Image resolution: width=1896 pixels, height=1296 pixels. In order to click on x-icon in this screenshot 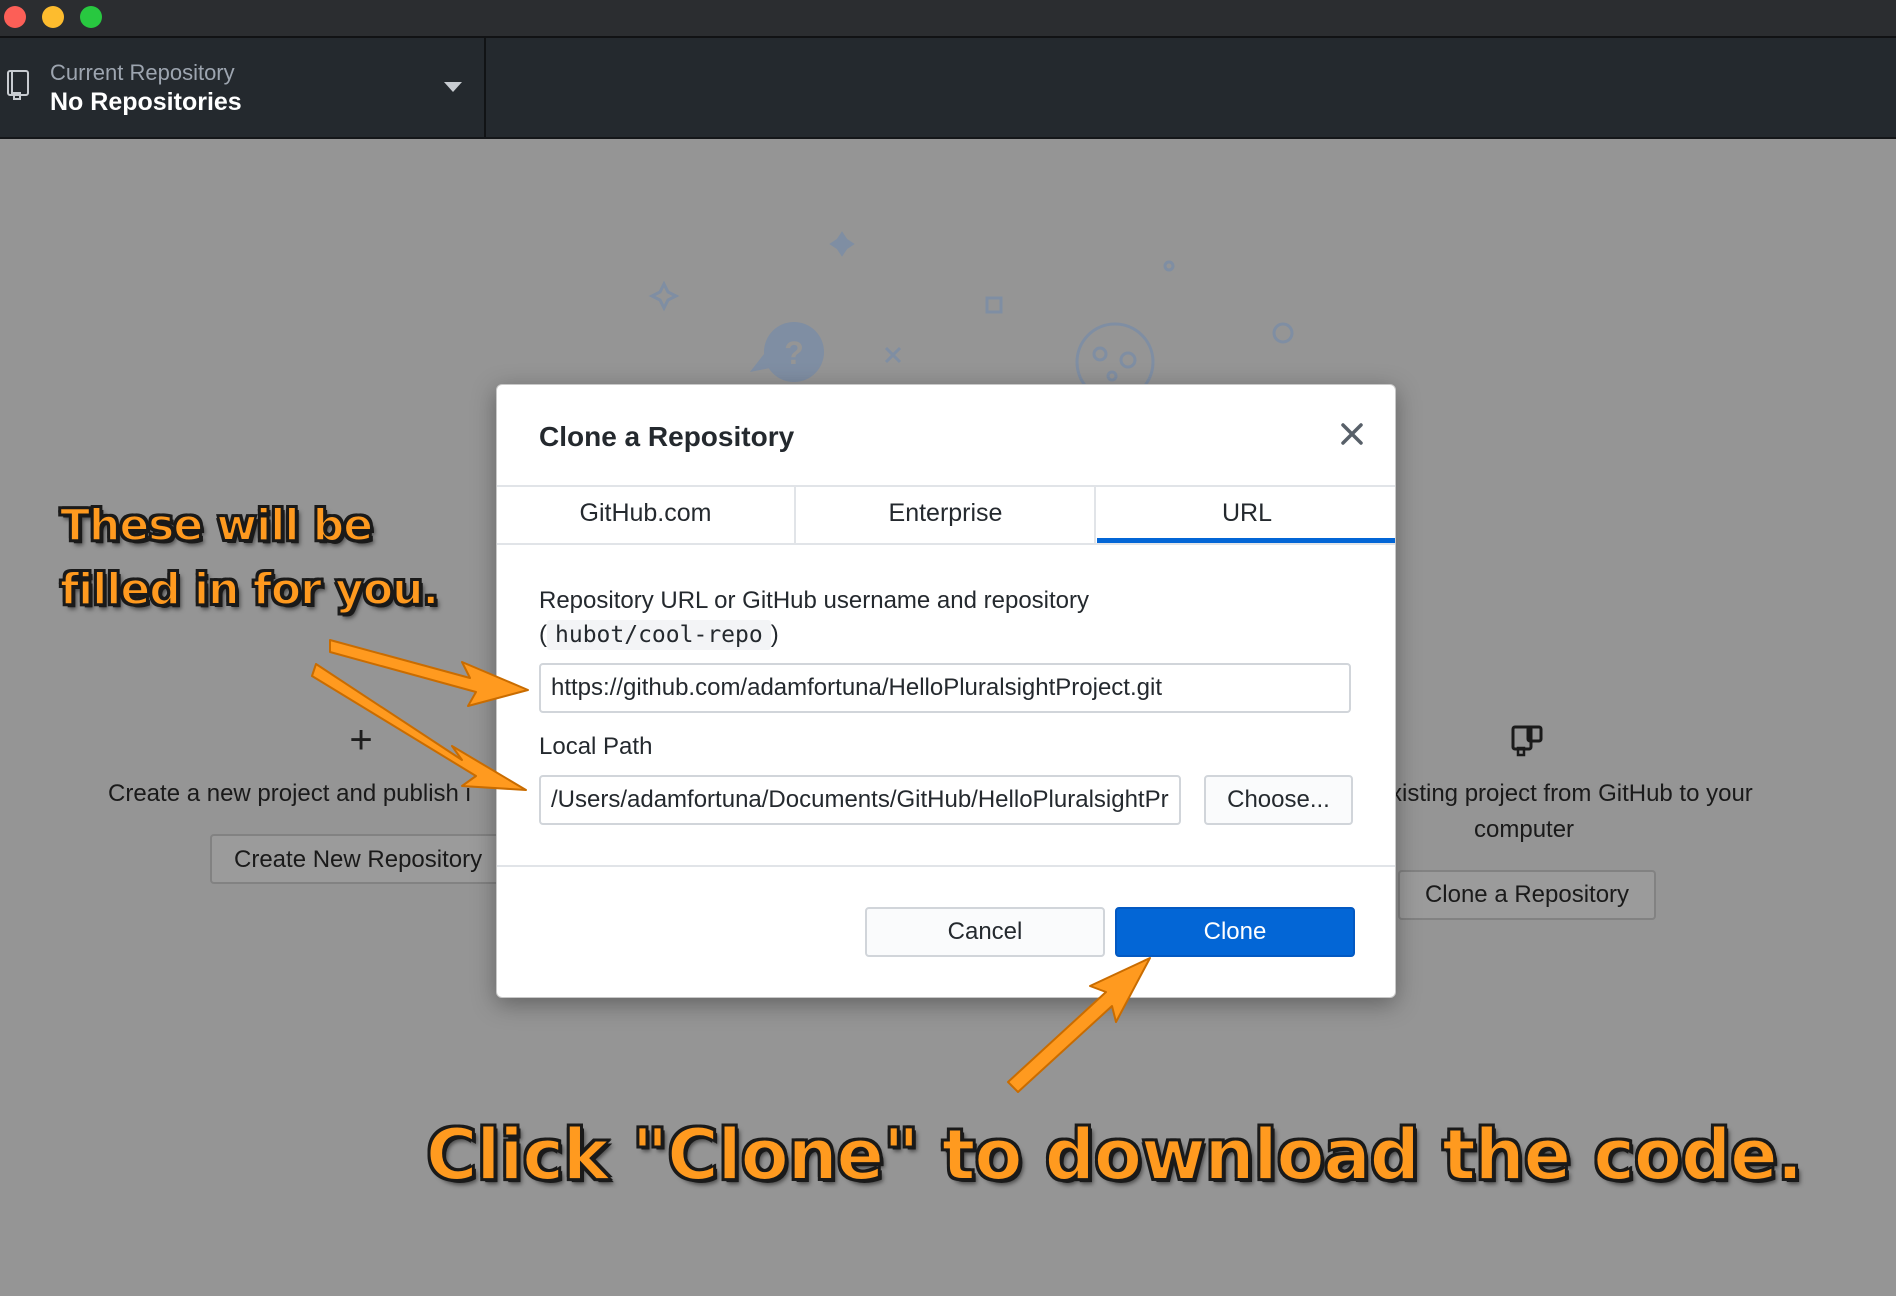, I will do `click(893, 355)`.